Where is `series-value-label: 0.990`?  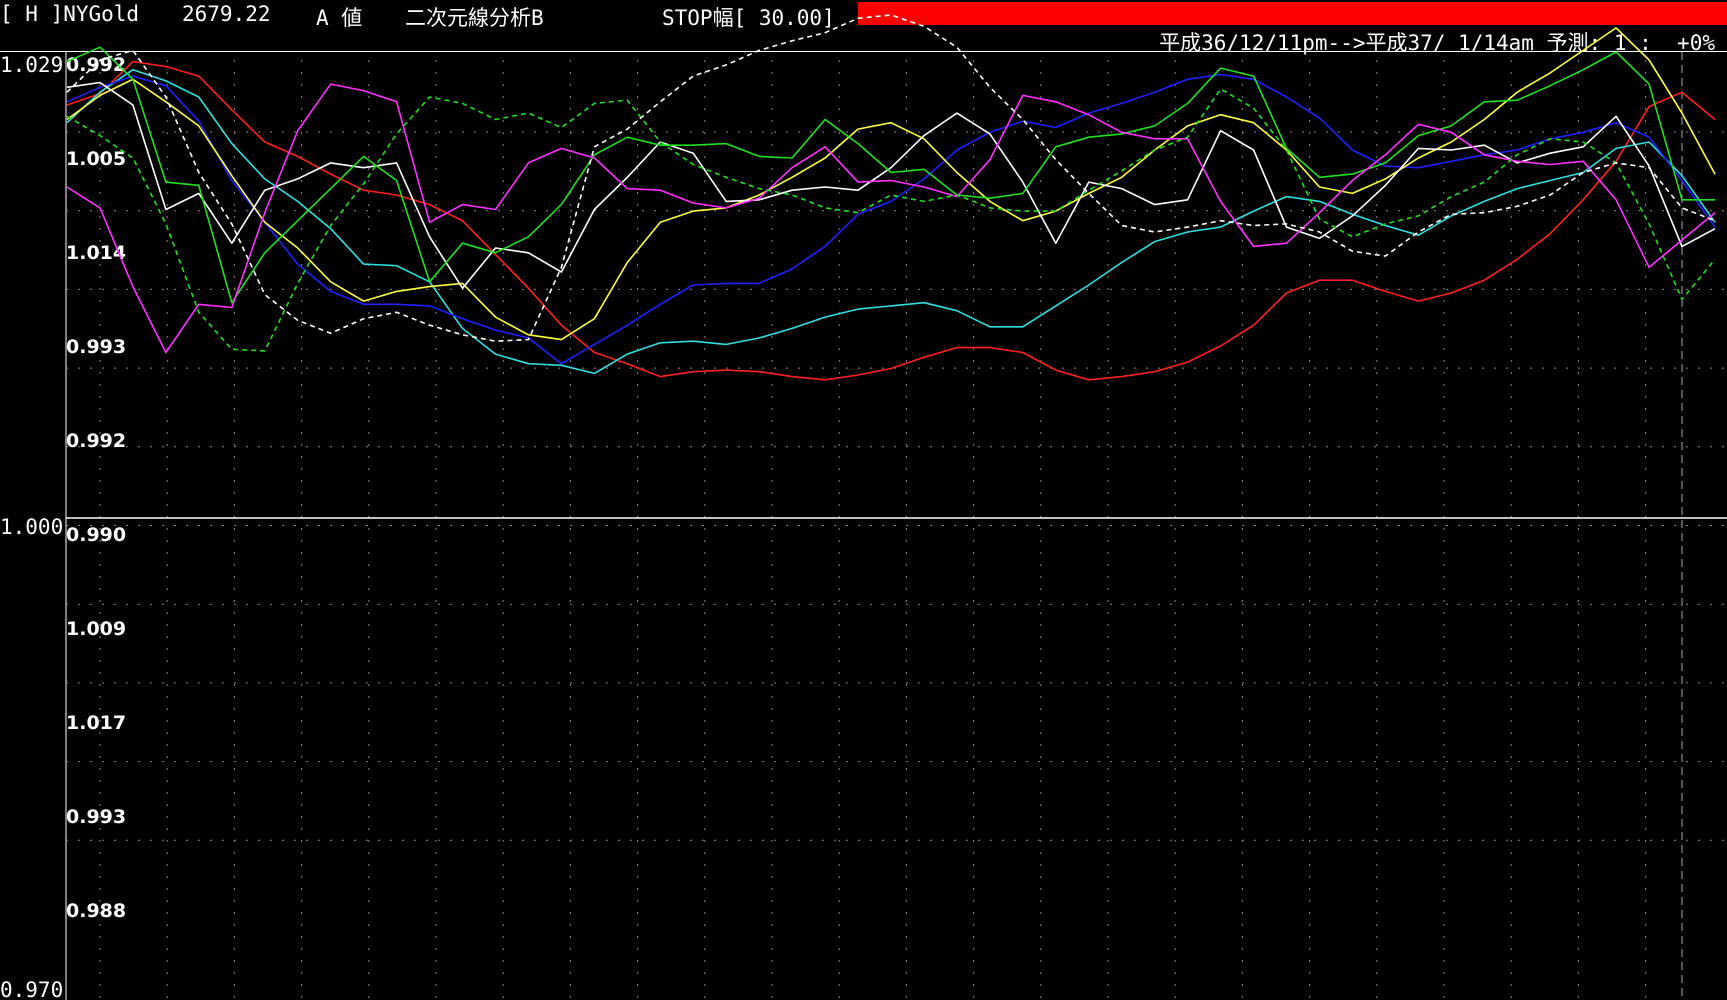
series-value-label: 0.990 is located at coordinates (96, 535).